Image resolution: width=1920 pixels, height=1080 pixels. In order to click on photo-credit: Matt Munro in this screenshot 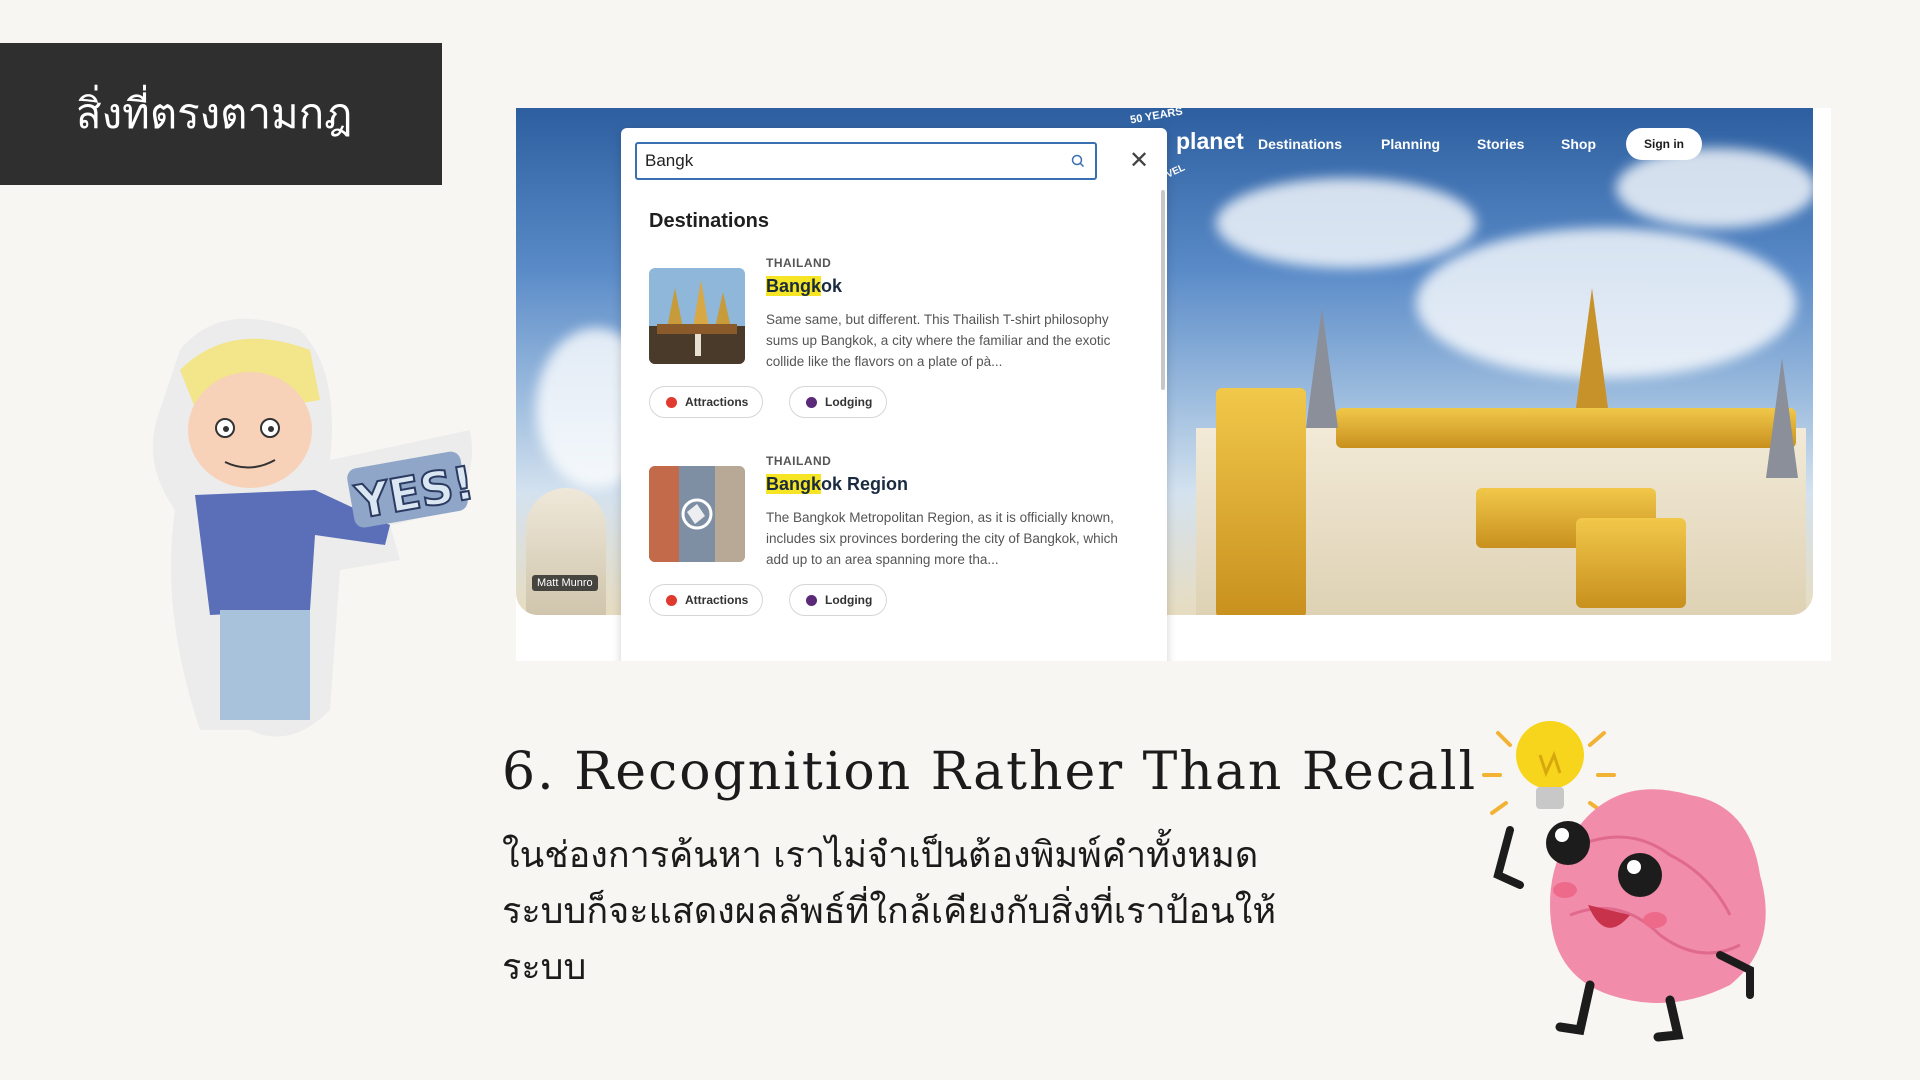, I will do `click(565, 583)`.